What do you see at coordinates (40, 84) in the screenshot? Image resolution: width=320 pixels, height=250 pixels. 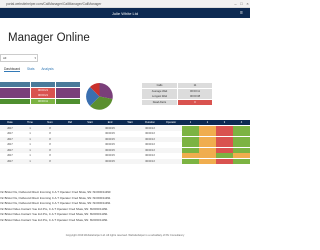 I see `summary-row` at bounding box center [40, 84].